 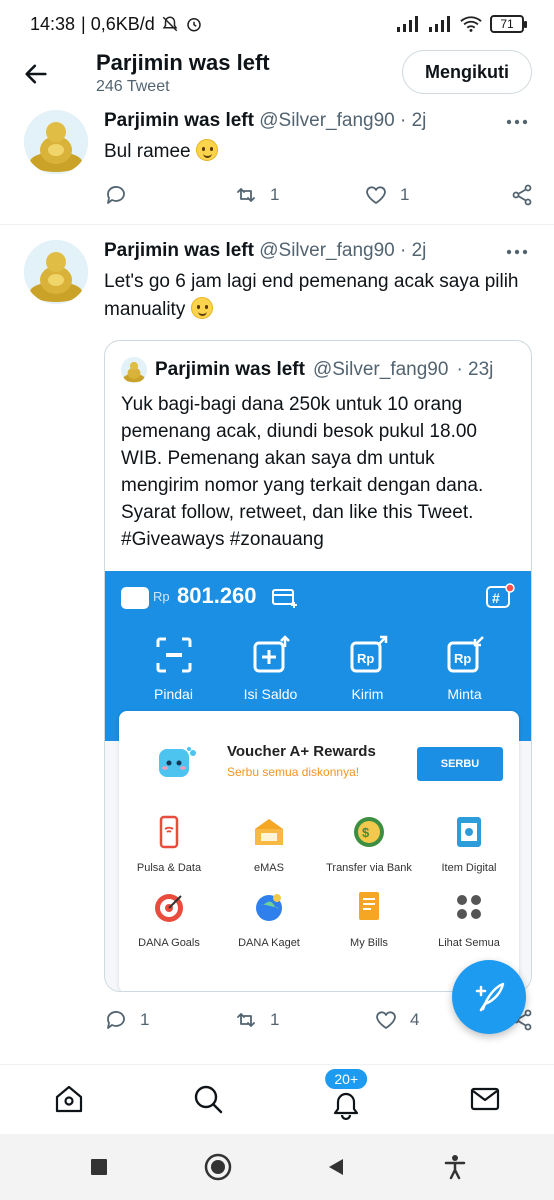 What do you see at coordinates (275, 1019) in the screenshot?
I see `retweet-count: 1` at bounding box center [275, 1019].